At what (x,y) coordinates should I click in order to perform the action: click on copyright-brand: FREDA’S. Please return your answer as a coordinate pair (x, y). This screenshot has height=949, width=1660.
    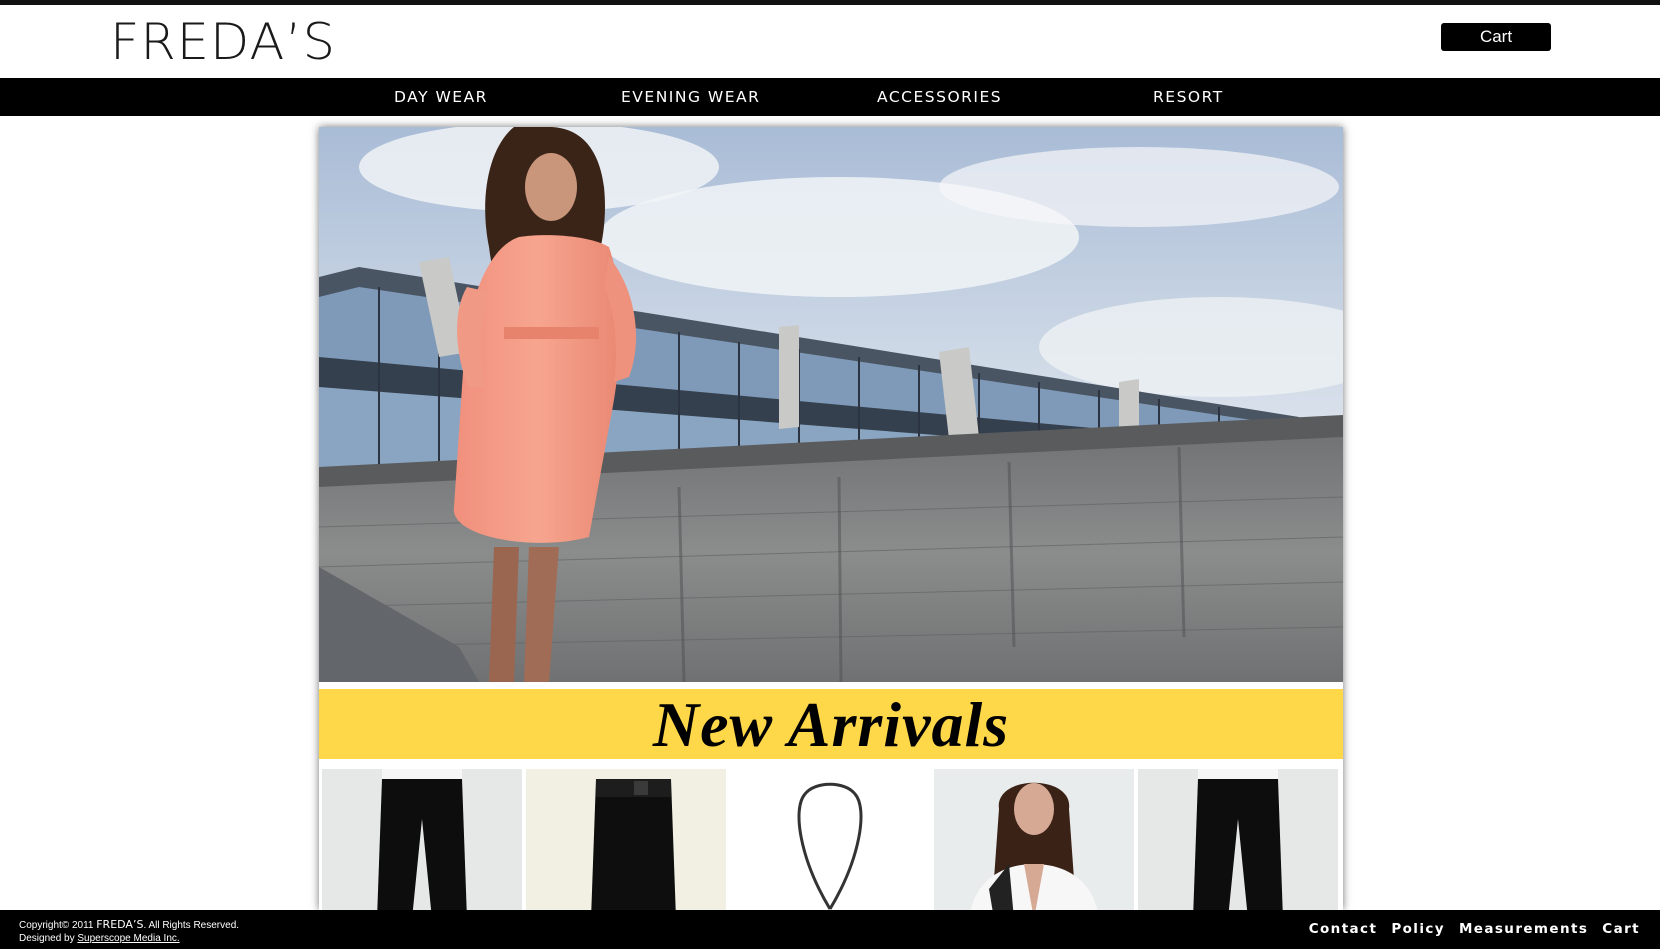
    Looking at the image, I should click on (120, 924).